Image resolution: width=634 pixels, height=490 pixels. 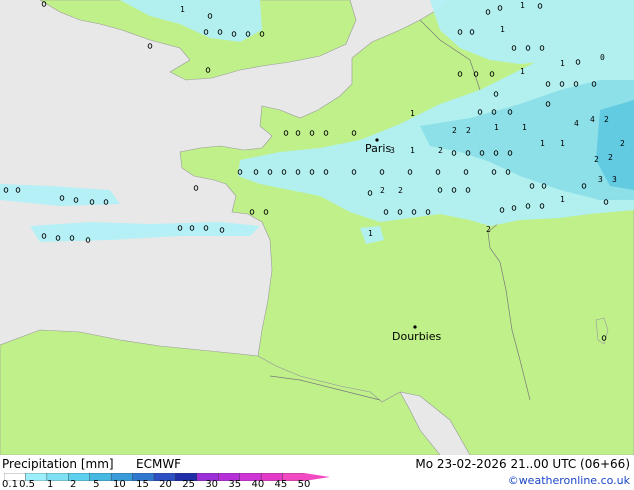 What do you see at coordinates (235, 484) in the screenshot?
I see `color-scale-tick-label: 35` at bounding box center [235, 484].